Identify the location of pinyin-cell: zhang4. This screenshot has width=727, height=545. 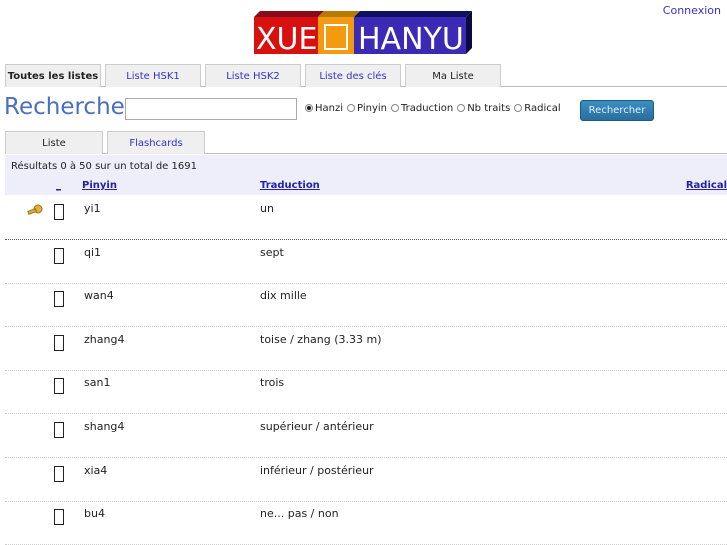
(104, 339).